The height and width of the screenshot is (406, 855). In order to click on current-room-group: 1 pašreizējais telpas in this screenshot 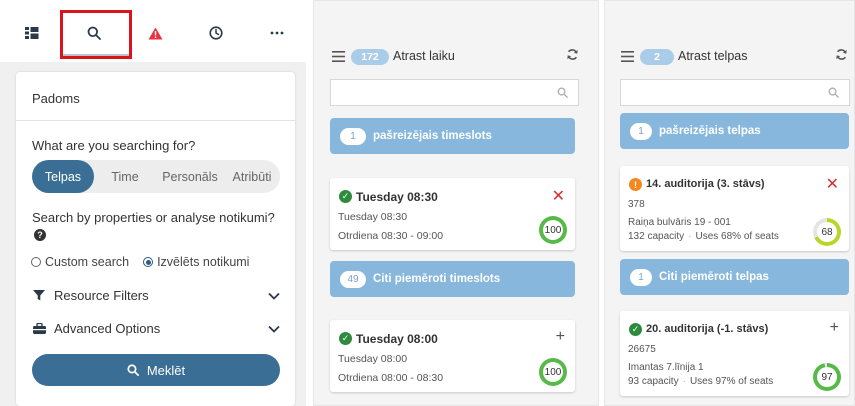, I will do `click(734, 131)`.